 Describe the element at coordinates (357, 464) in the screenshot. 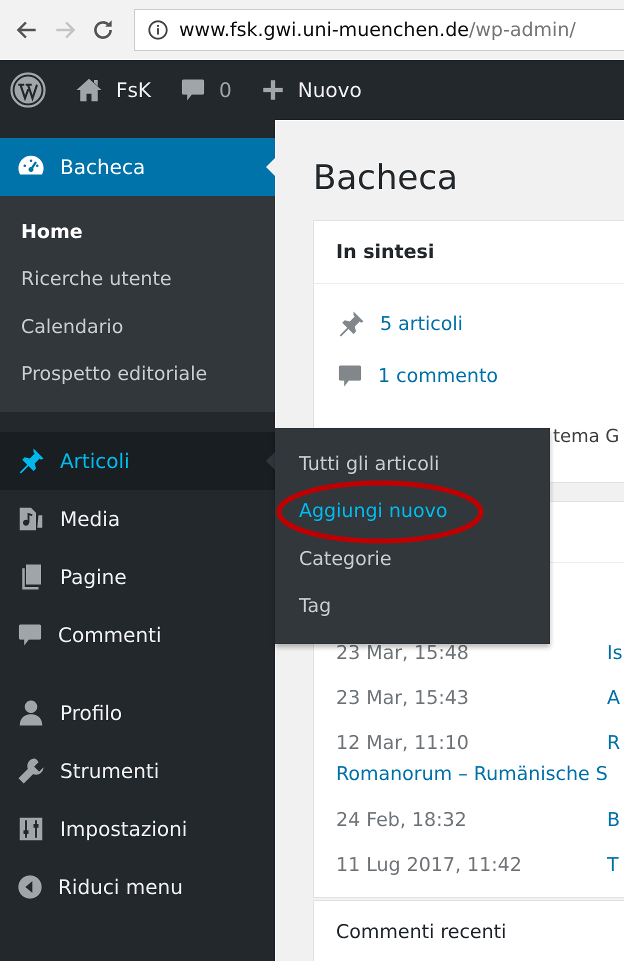

I see `flyout-item: Tutti gli articoli` at that location.